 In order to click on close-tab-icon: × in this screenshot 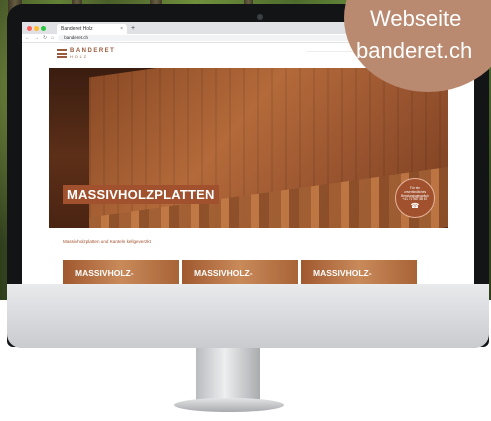, I will do `click(121, 29)`.